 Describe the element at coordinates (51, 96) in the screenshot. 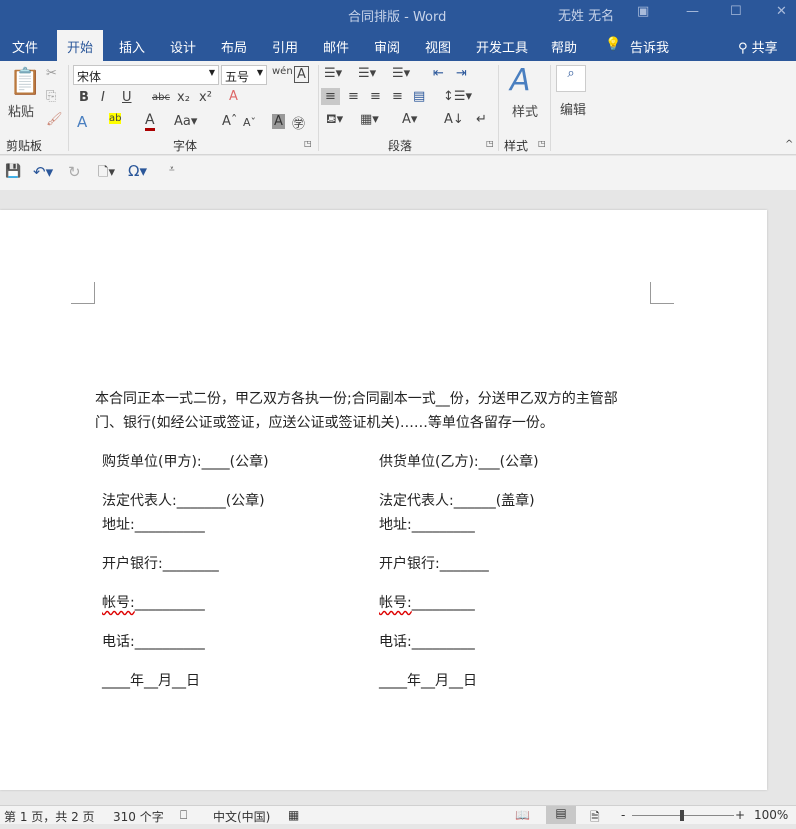

I see `copy-icon: ⎘` at that location.